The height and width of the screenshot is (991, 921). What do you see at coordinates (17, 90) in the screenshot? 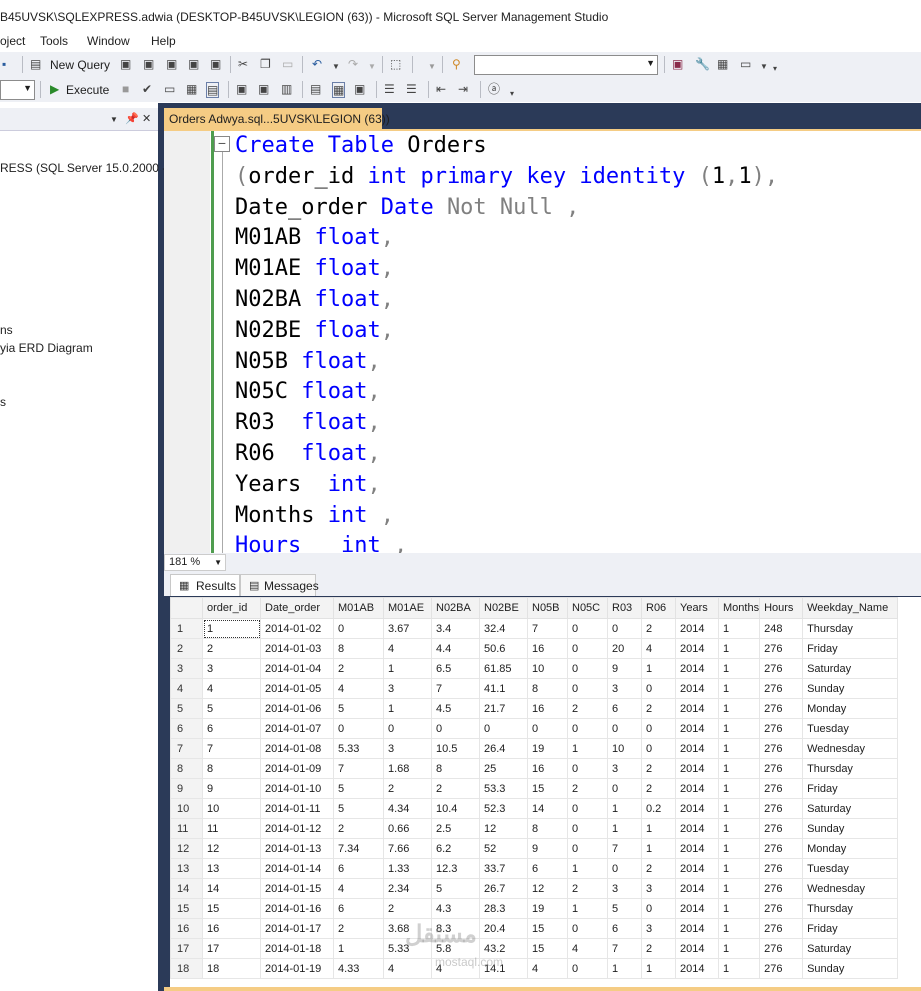
I see `database-selector: ▼` at bounding box center [17, 90].